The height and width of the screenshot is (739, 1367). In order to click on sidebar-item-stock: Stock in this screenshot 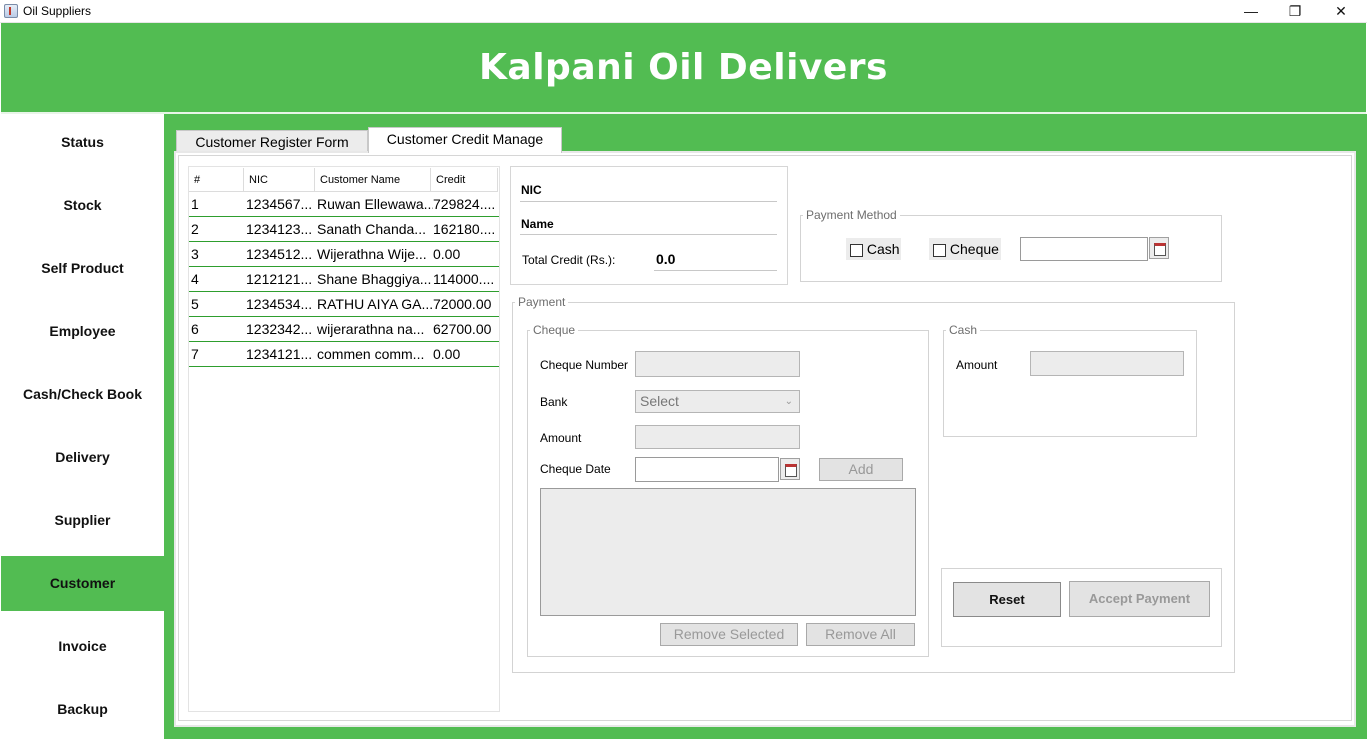, I will do `click(82, 205)`.